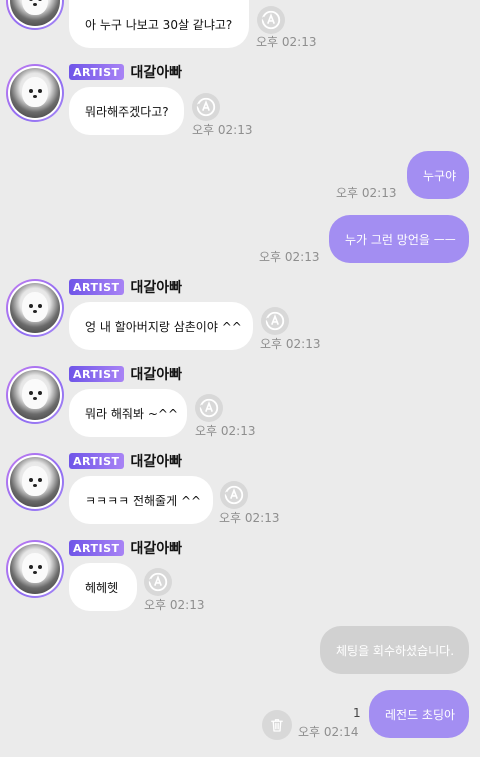 Image resolution: width=480 pixels, height=757 pixels. I want to click on message-bubble-incoming: ㅋㅋㅋㅋ 전해줄게 ^^, so click(141, 500).